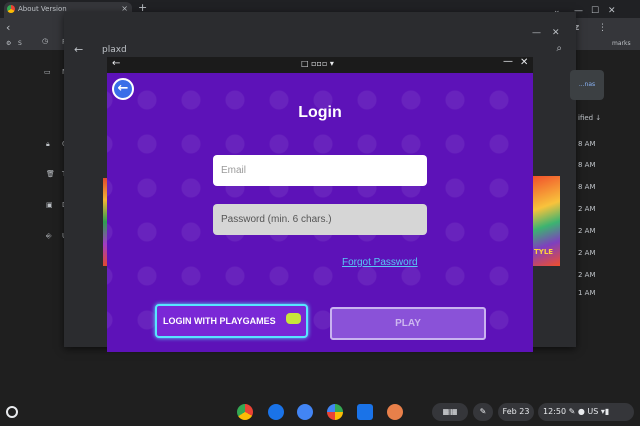 The image size is (640, 426). What do you see at coordinates (595, 11) in the screenshot?
I see `maximize-icon: ☐` at bounding box center [595, 11].